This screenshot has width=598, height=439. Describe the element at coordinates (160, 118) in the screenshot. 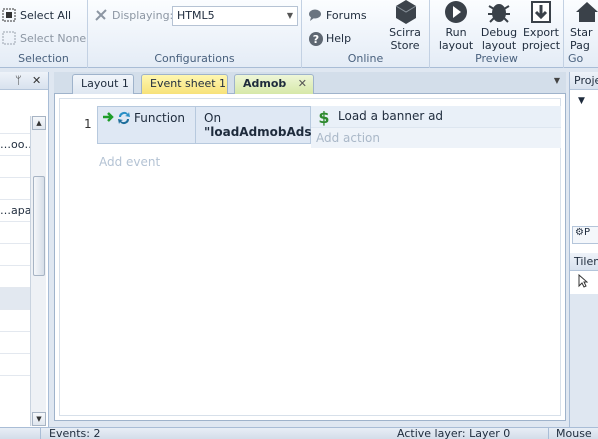

I see `condition-object-name: Function` at that location.